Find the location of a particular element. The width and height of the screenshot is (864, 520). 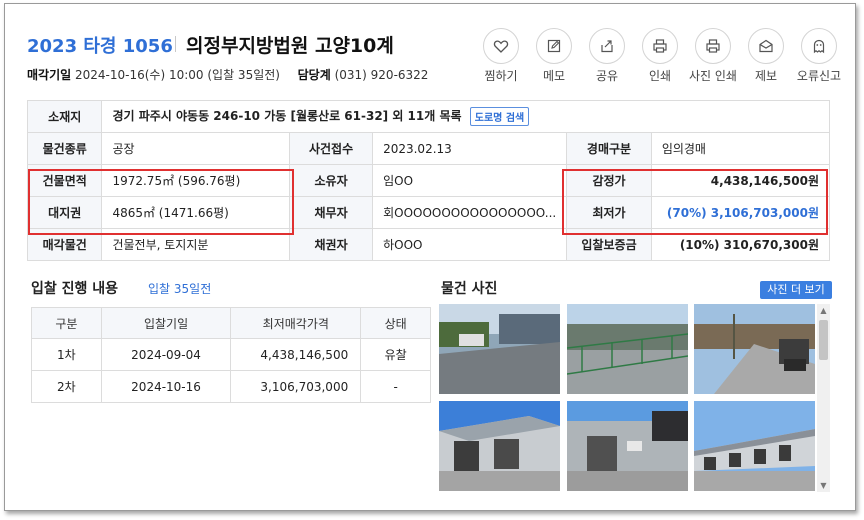

print-button: 인쇄 is located at coordinates (660, 56).